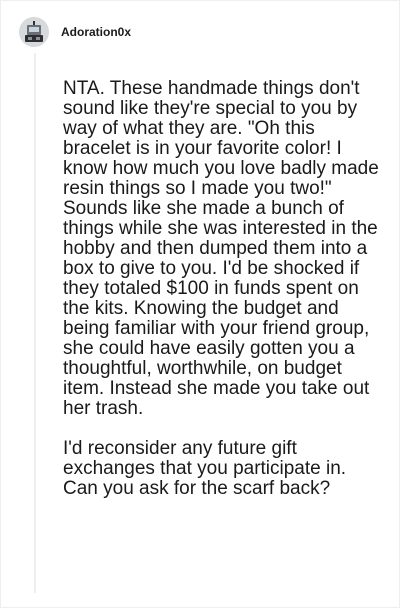 Image resolution: width=400 pixels, height=608 pixels. I want to click on comment-header: Adoration0x, so click(75, 32).